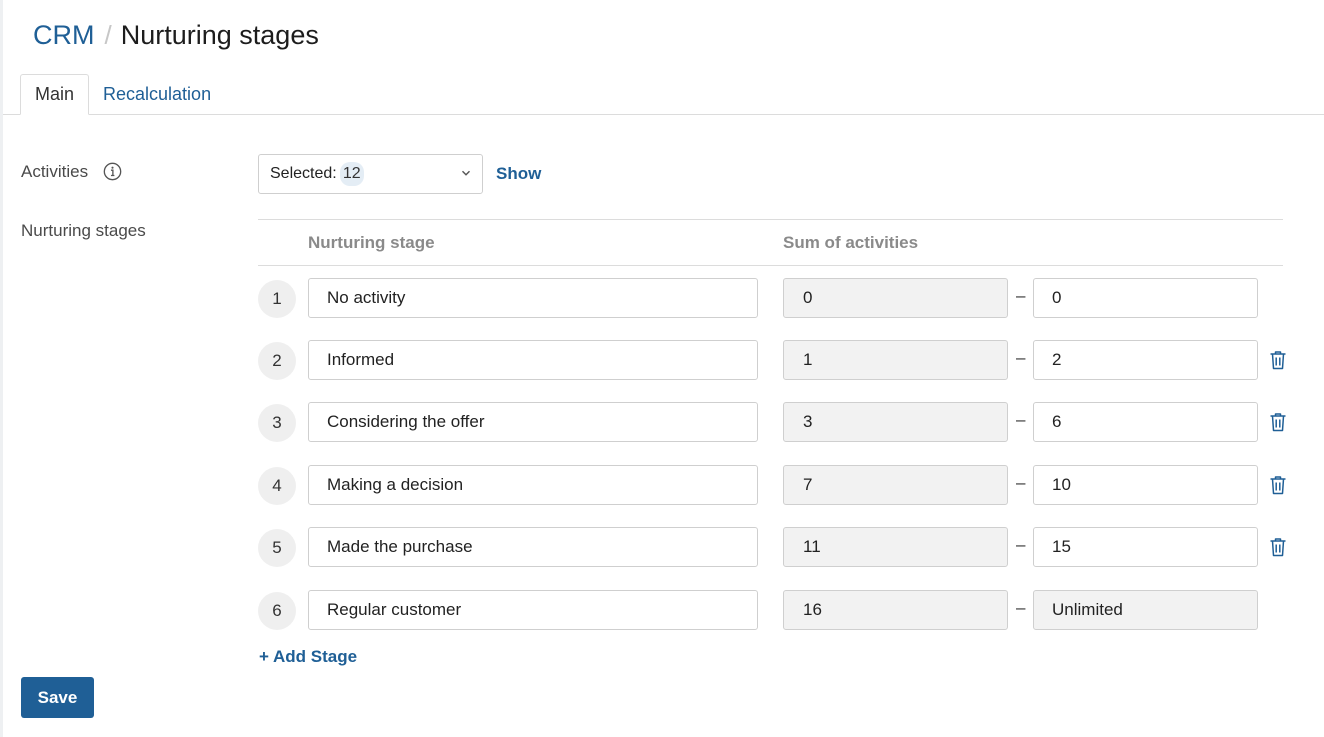 The height and width of the screenshot is (737, 1324). I want to click on add-stage-link: + Add Stage, so click(308, 657).